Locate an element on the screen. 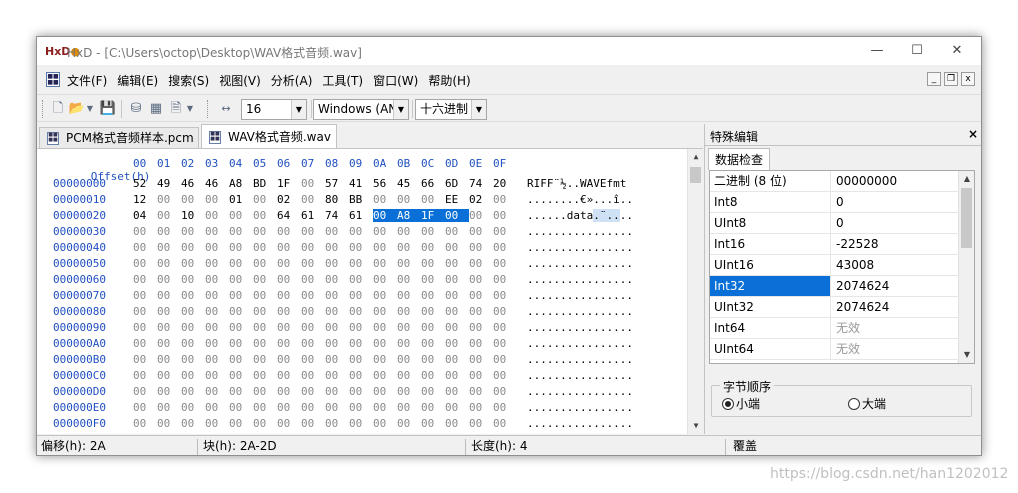  document-menu-icon: ■■ ■■ is located at coordinates (53, 79).